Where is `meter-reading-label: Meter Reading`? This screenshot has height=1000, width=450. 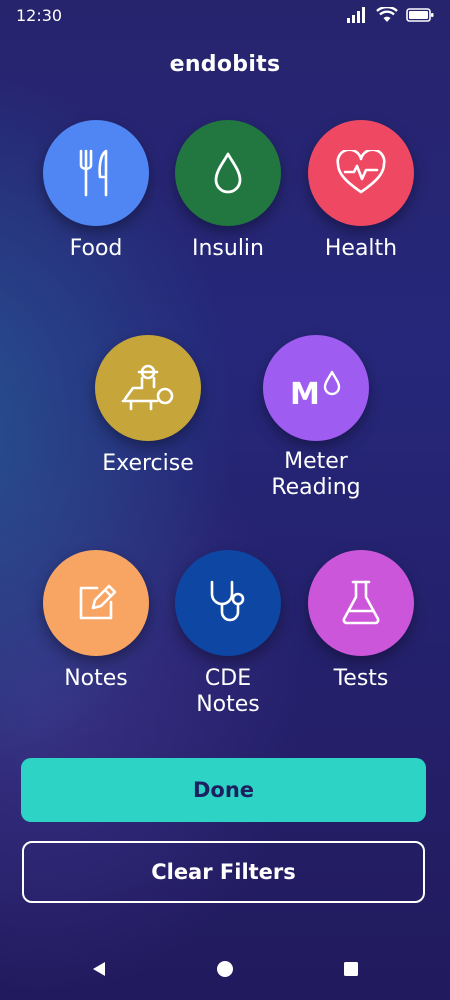 meter-reading-label: Meter Reading is located at coordinates (316, 474).